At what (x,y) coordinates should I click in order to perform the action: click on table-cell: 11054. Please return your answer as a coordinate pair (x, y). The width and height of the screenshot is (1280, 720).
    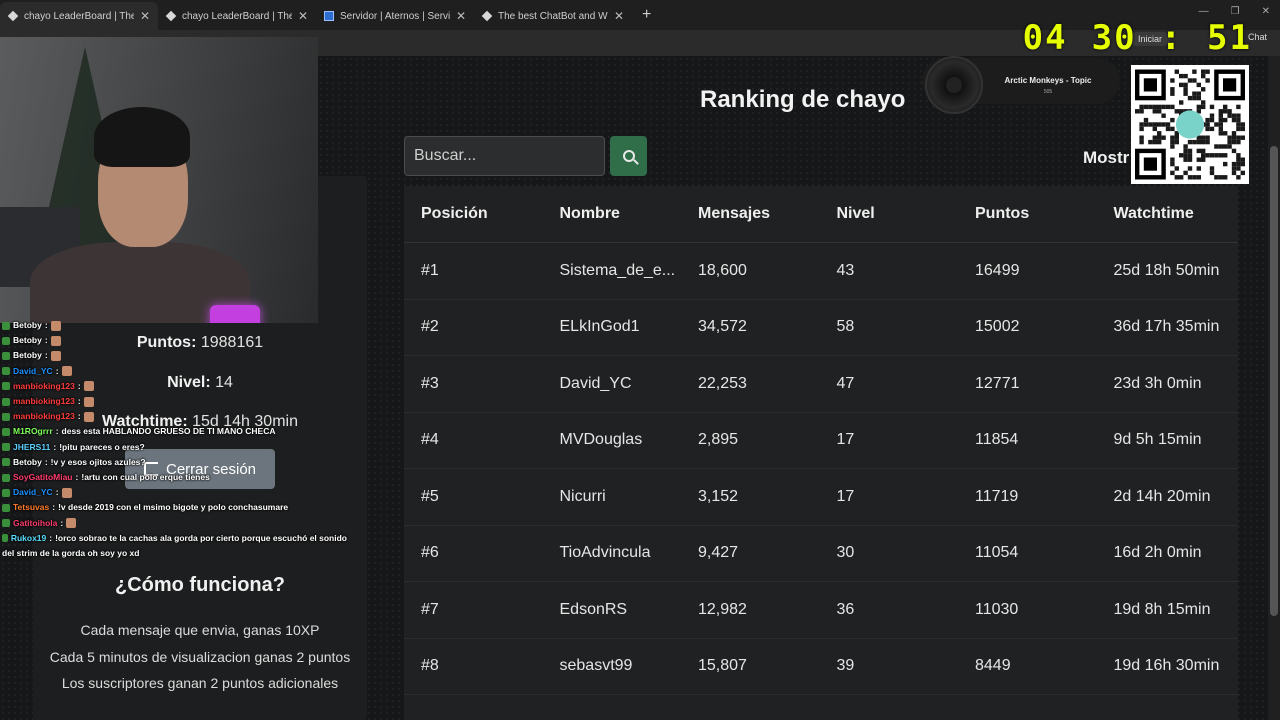
    Looking at the image, I should click on (997, 553).